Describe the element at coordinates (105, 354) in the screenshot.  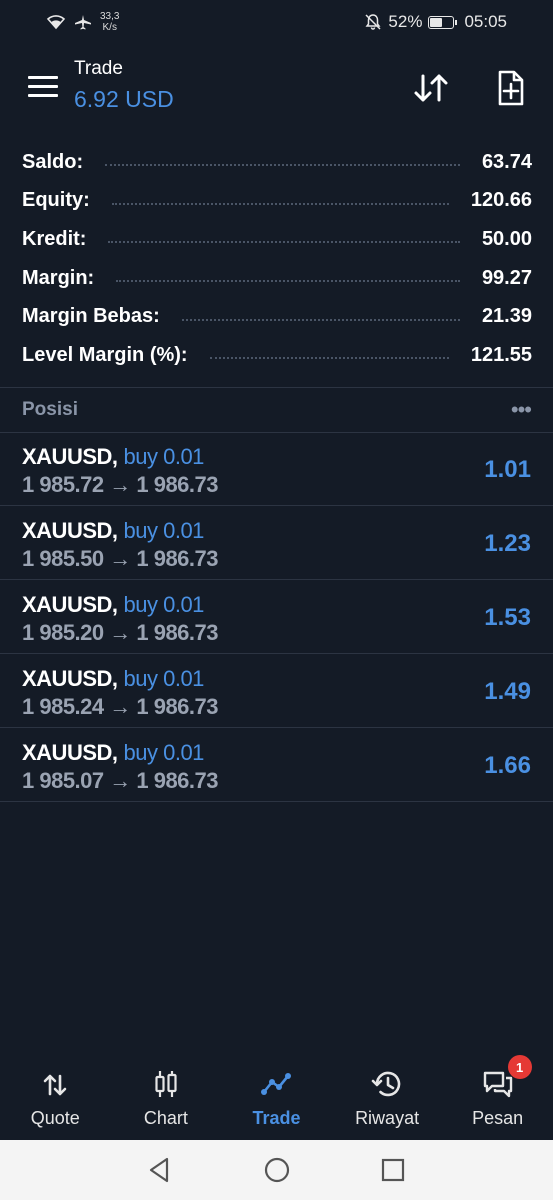
I see `summary-label: Level Margin (%):` at that location.